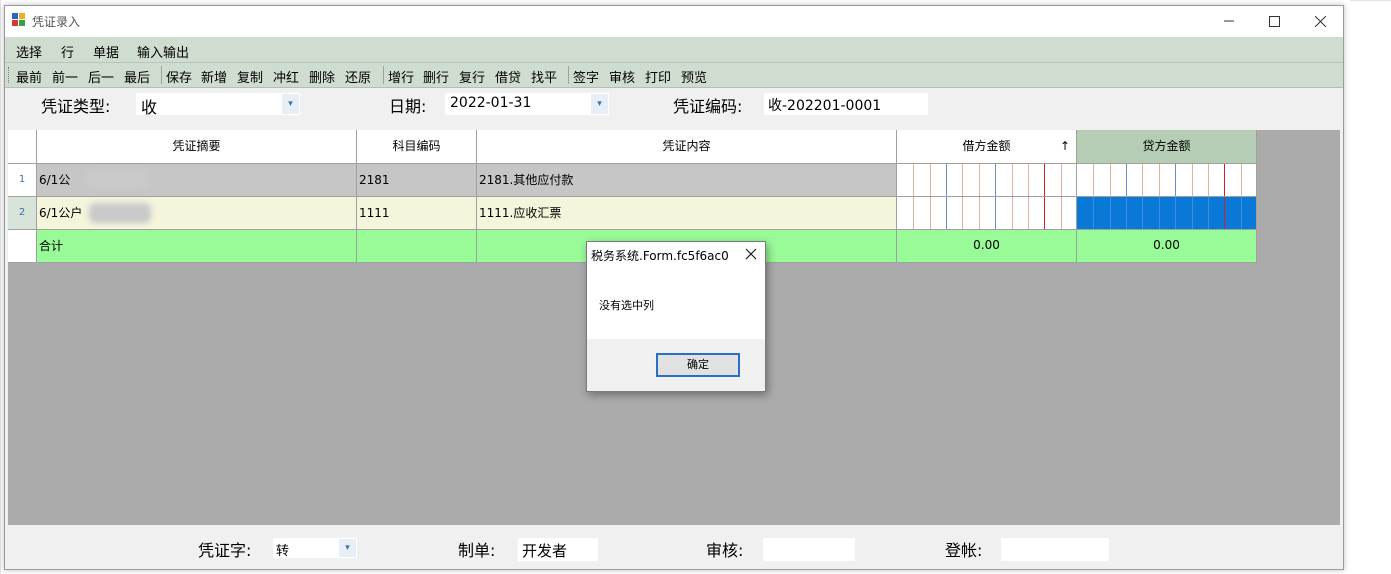 Image resolution: width=1391 pixels, height=574 pixels. I want to click on column-header-summary: 凭证摘要, so click(197, 147).